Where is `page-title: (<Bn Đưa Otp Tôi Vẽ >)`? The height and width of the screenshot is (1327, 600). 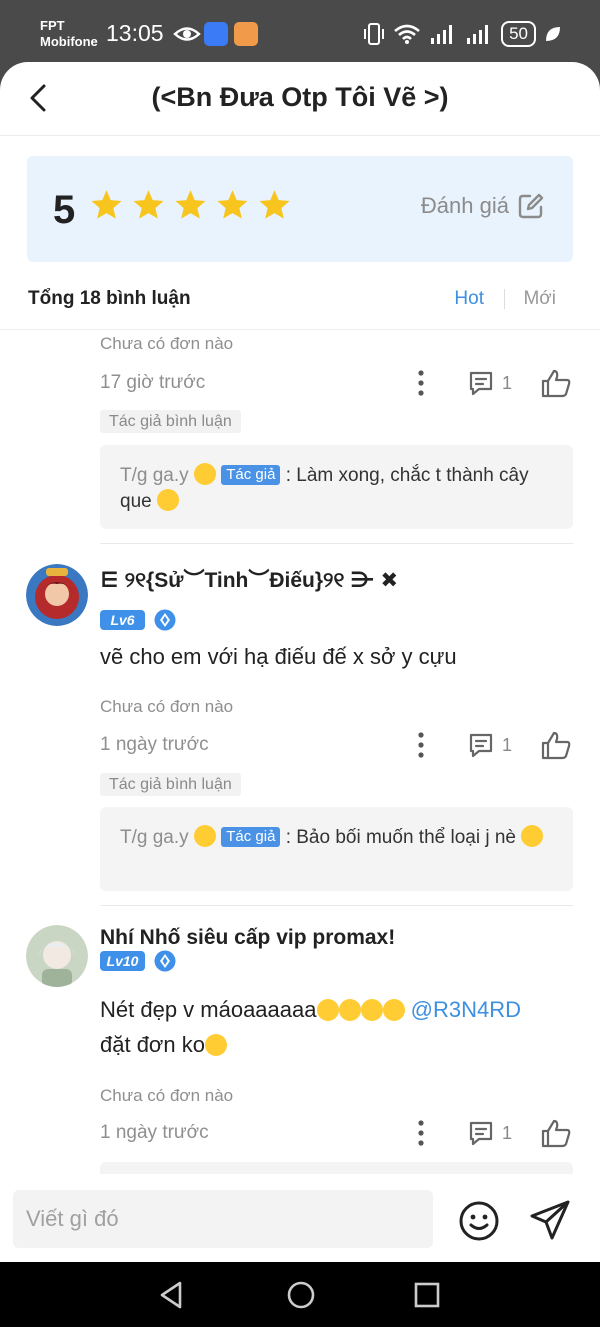 page-title: (<Bn Đưa Otp Tôi Vẽ >) is located at coordinates (300, 97).